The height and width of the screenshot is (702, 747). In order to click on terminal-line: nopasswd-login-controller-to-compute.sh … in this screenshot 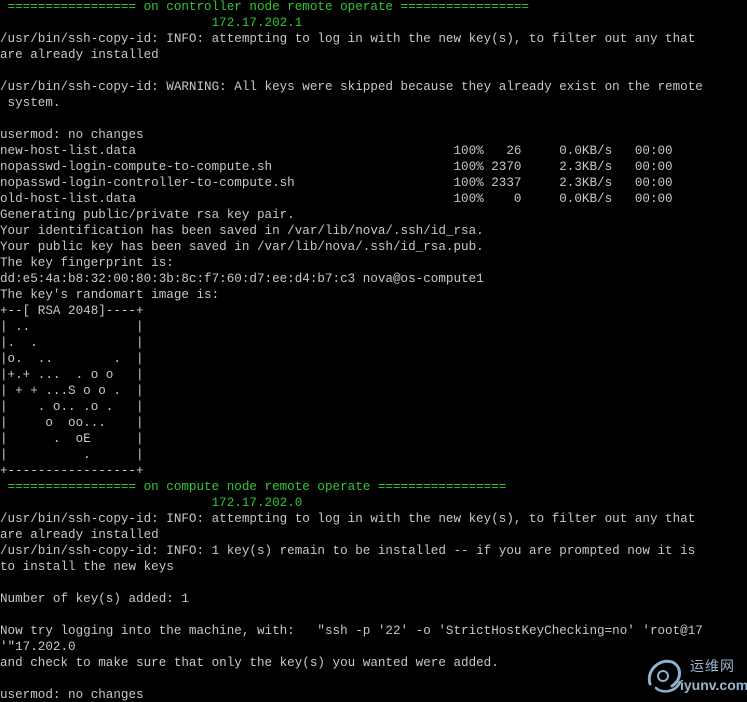, I will do `click(336, 183)`.